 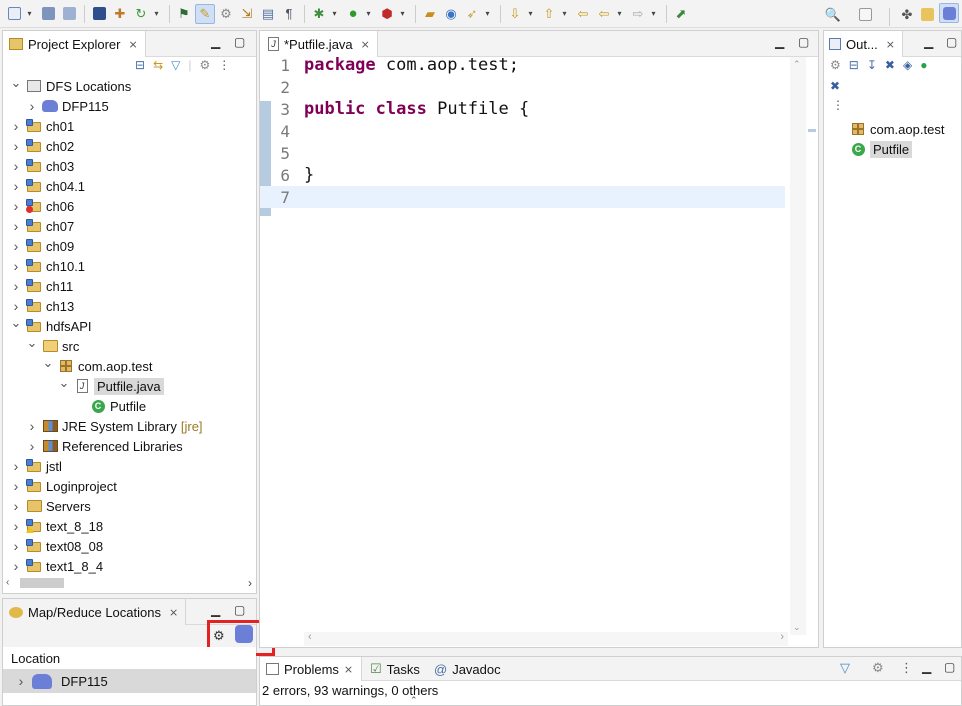 What do you see at coordinates (895, 129) in the screenshot?
I see `outline-item: com.aop.test` at bounding box center [895, 129].